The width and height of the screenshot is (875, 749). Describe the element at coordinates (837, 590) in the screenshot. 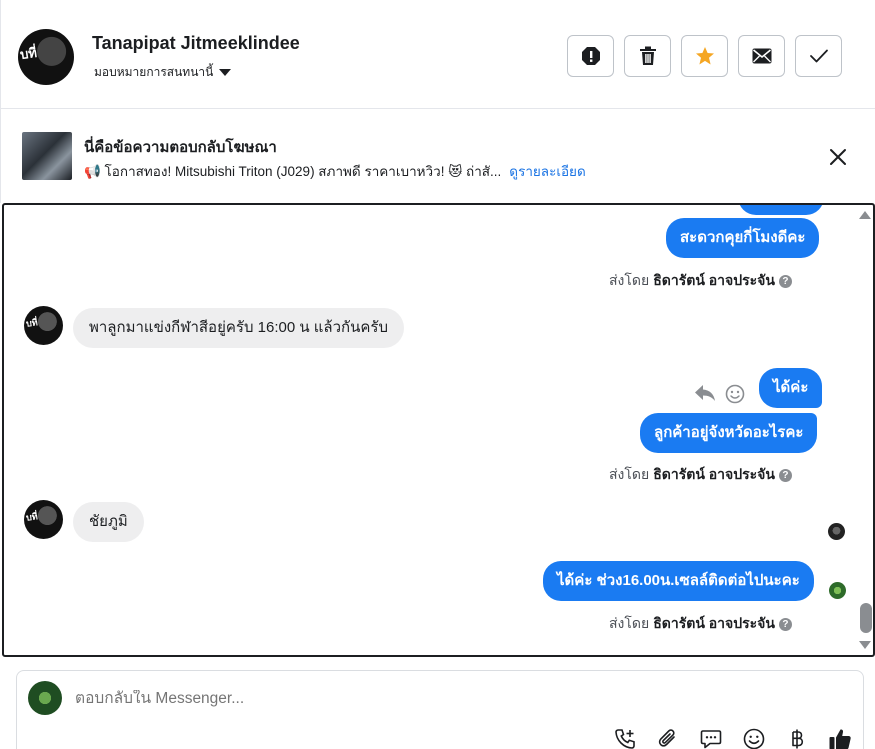

I see `page-read-receipt-avatar` at that location.